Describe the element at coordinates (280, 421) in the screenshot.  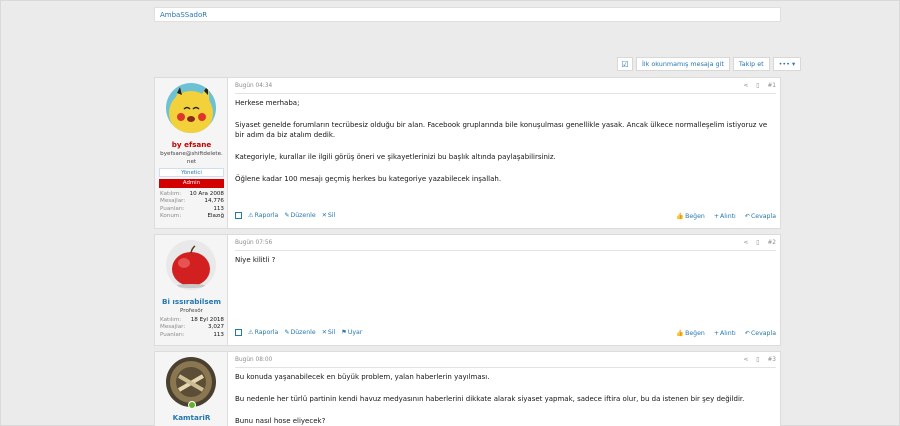
I see `post-paragraph: Bunu nasıl hose eliyecek?` at that location.